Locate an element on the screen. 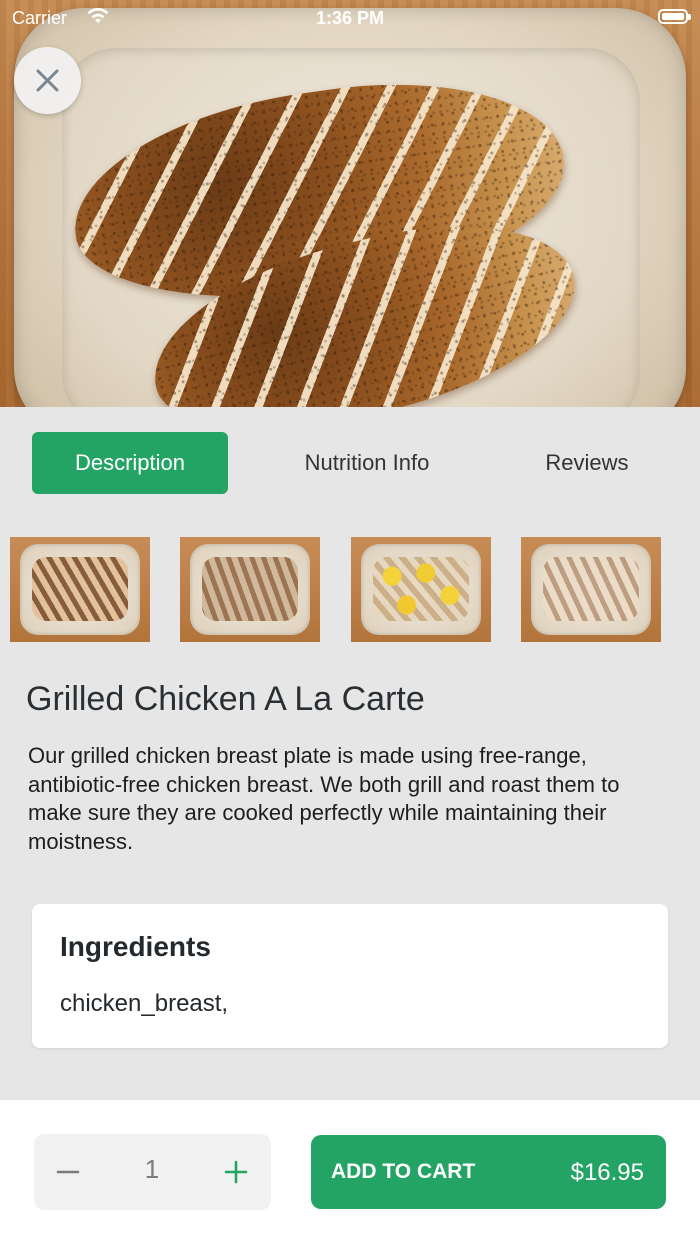 This screenshot has width=700, height=1244. minus-icon is located at coordinates (68, 1172).